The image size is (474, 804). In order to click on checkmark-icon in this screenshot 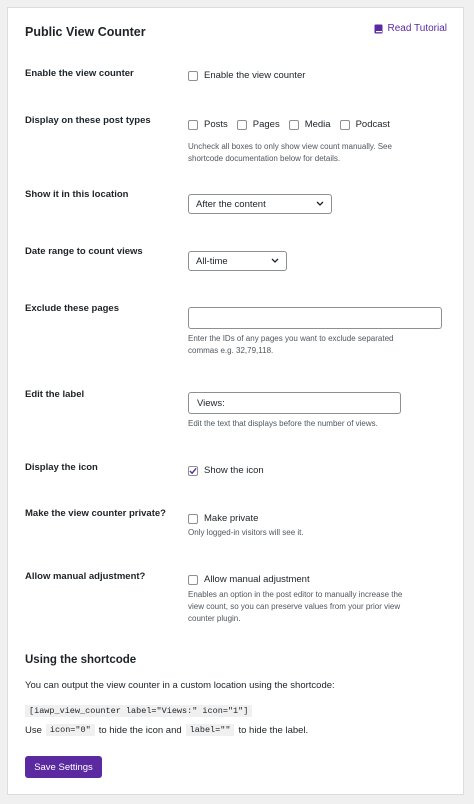, I will do `click(193, 470)`.